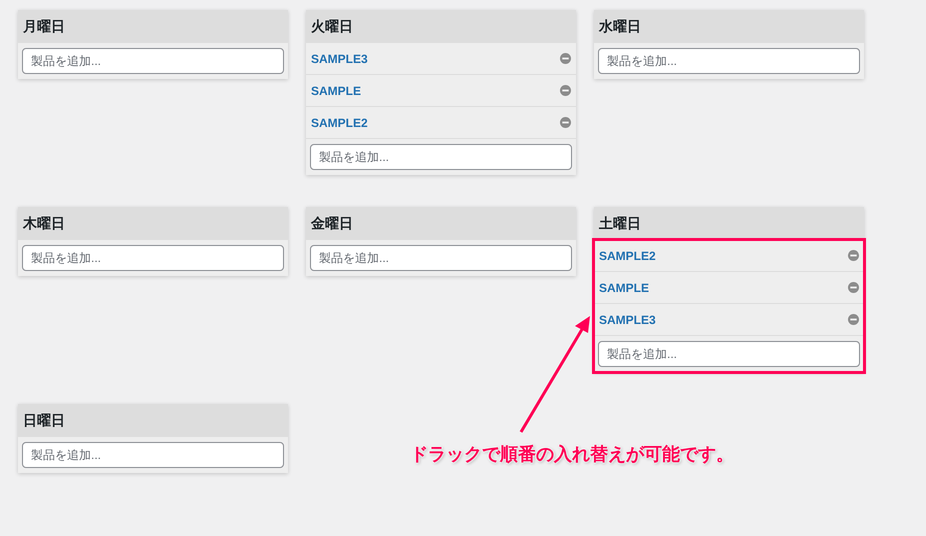 The height and width of the screenshot is (536, 926). Describe the element at coordinates (332, 223) in the screenshot. I see `day-title: 金曜日` at that location.